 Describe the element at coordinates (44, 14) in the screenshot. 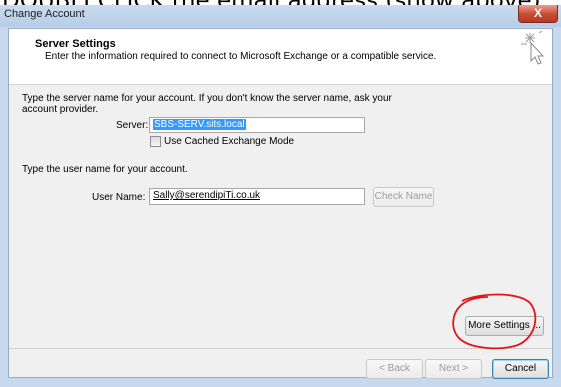

I see `window-title: Change Account` at that location.